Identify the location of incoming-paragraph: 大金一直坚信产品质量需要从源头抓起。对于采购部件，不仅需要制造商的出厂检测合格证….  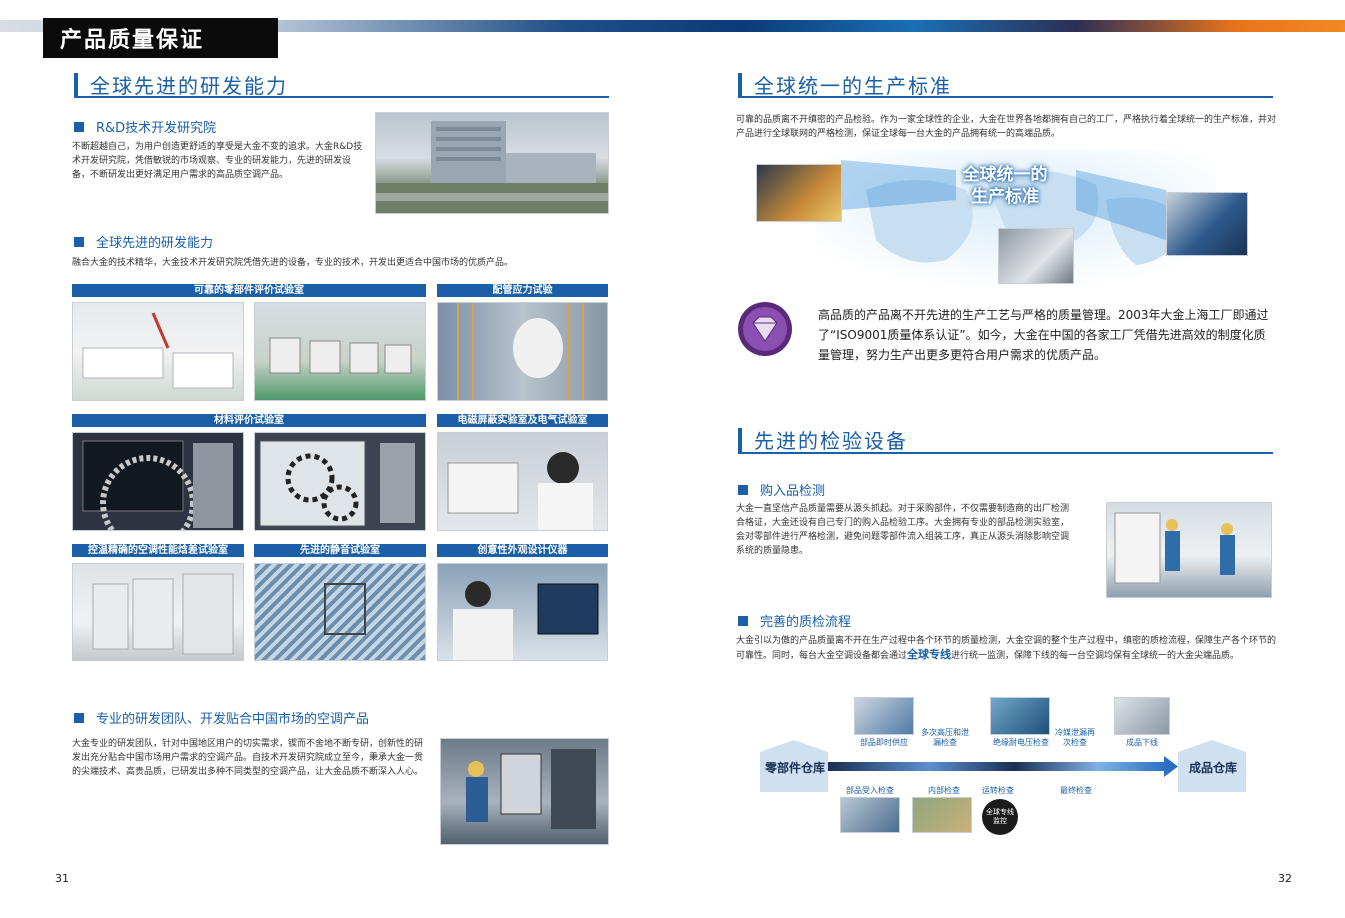
(903, 530).